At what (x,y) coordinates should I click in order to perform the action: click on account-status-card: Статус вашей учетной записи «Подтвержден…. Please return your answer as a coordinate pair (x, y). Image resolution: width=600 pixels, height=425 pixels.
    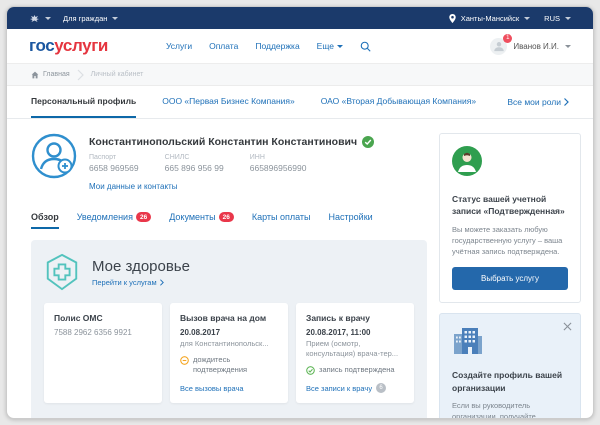
    Looking at the image, I should click on (510, 218).